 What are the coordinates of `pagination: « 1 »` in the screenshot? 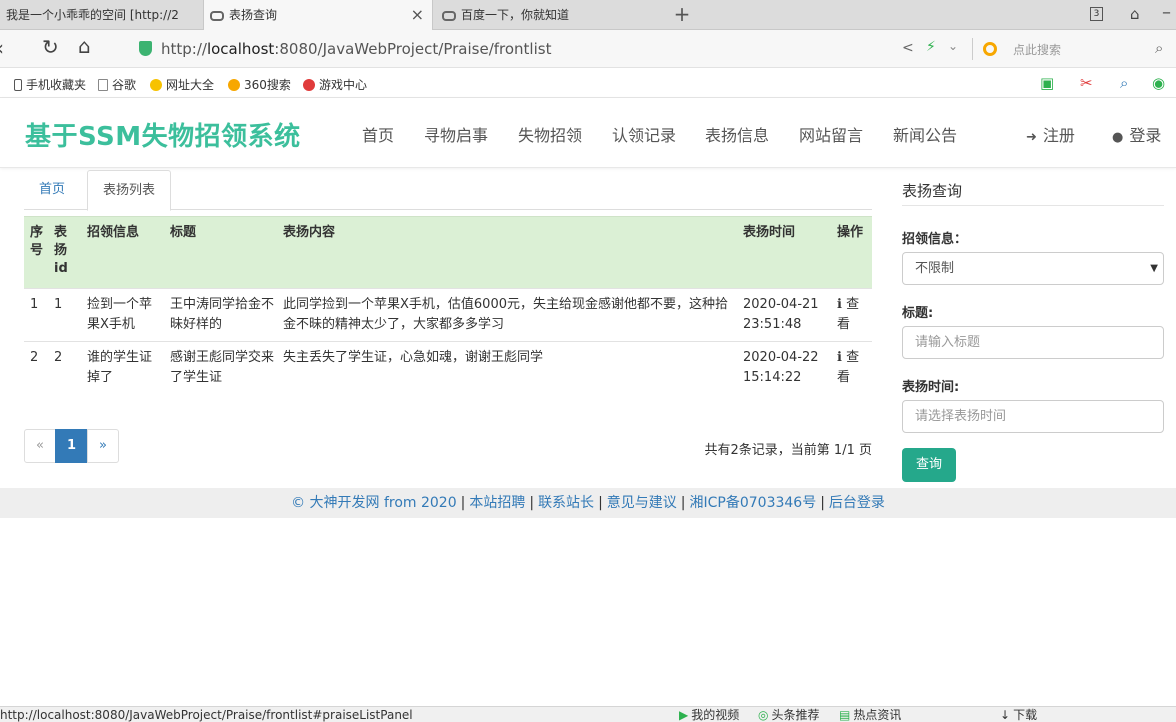 It's located at (71, 446).